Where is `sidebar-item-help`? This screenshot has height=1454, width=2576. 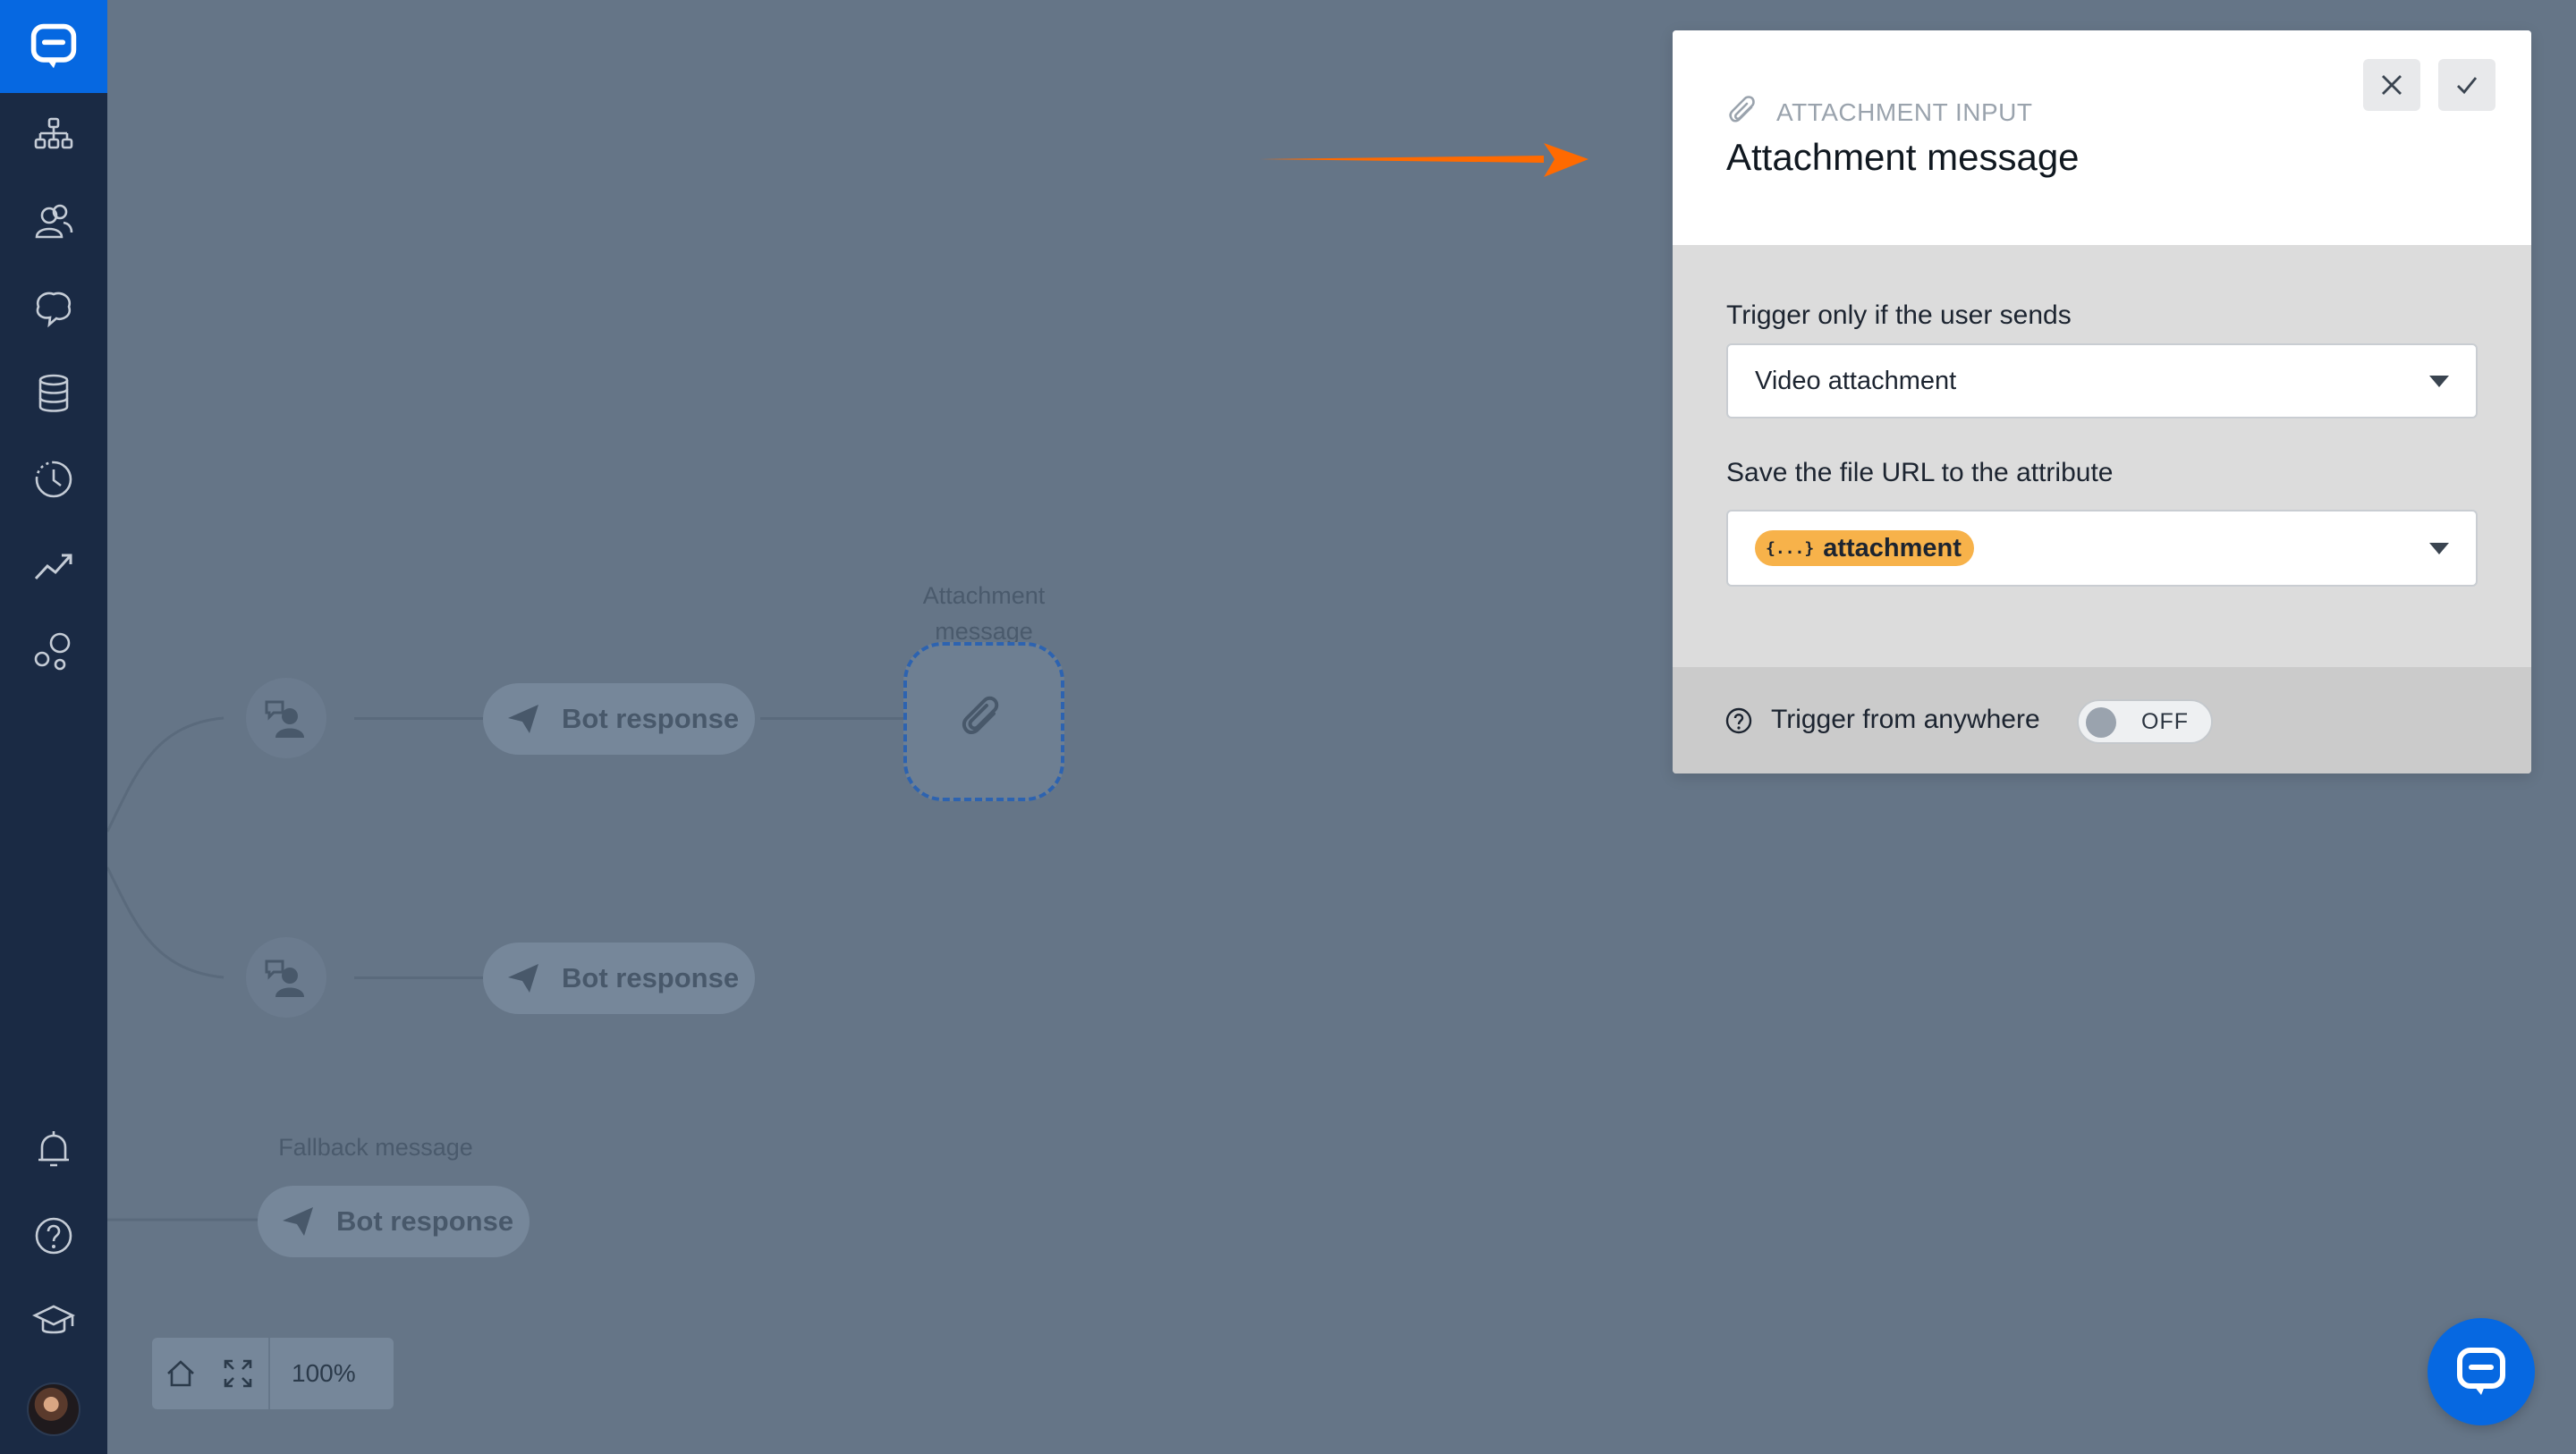
sidebar-item-help is located at coordinates (53, 1236).